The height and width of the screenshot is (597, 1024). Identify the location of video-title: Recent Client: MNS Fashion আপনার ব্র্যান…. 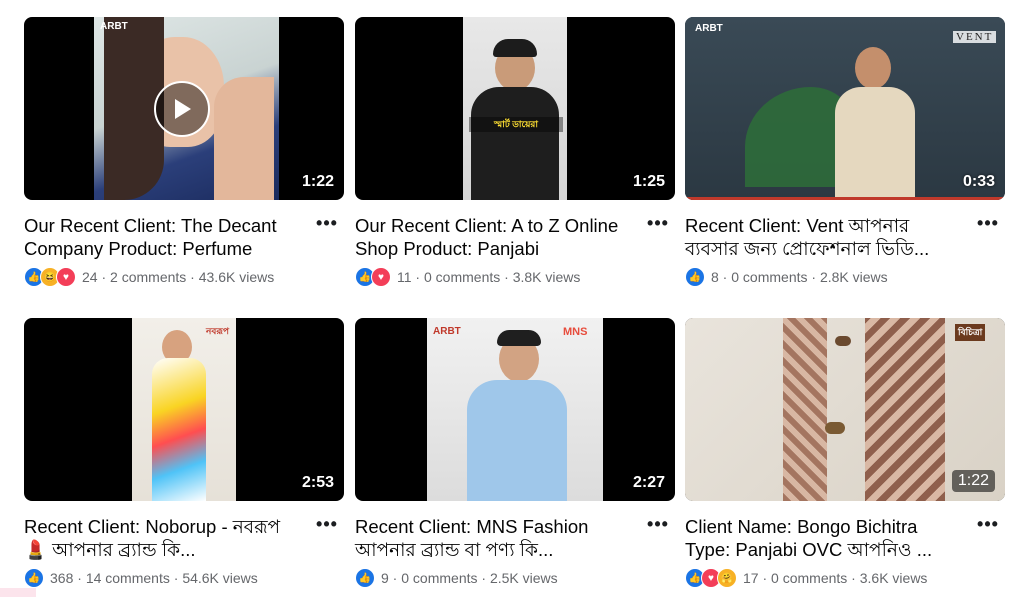
(495, 538).